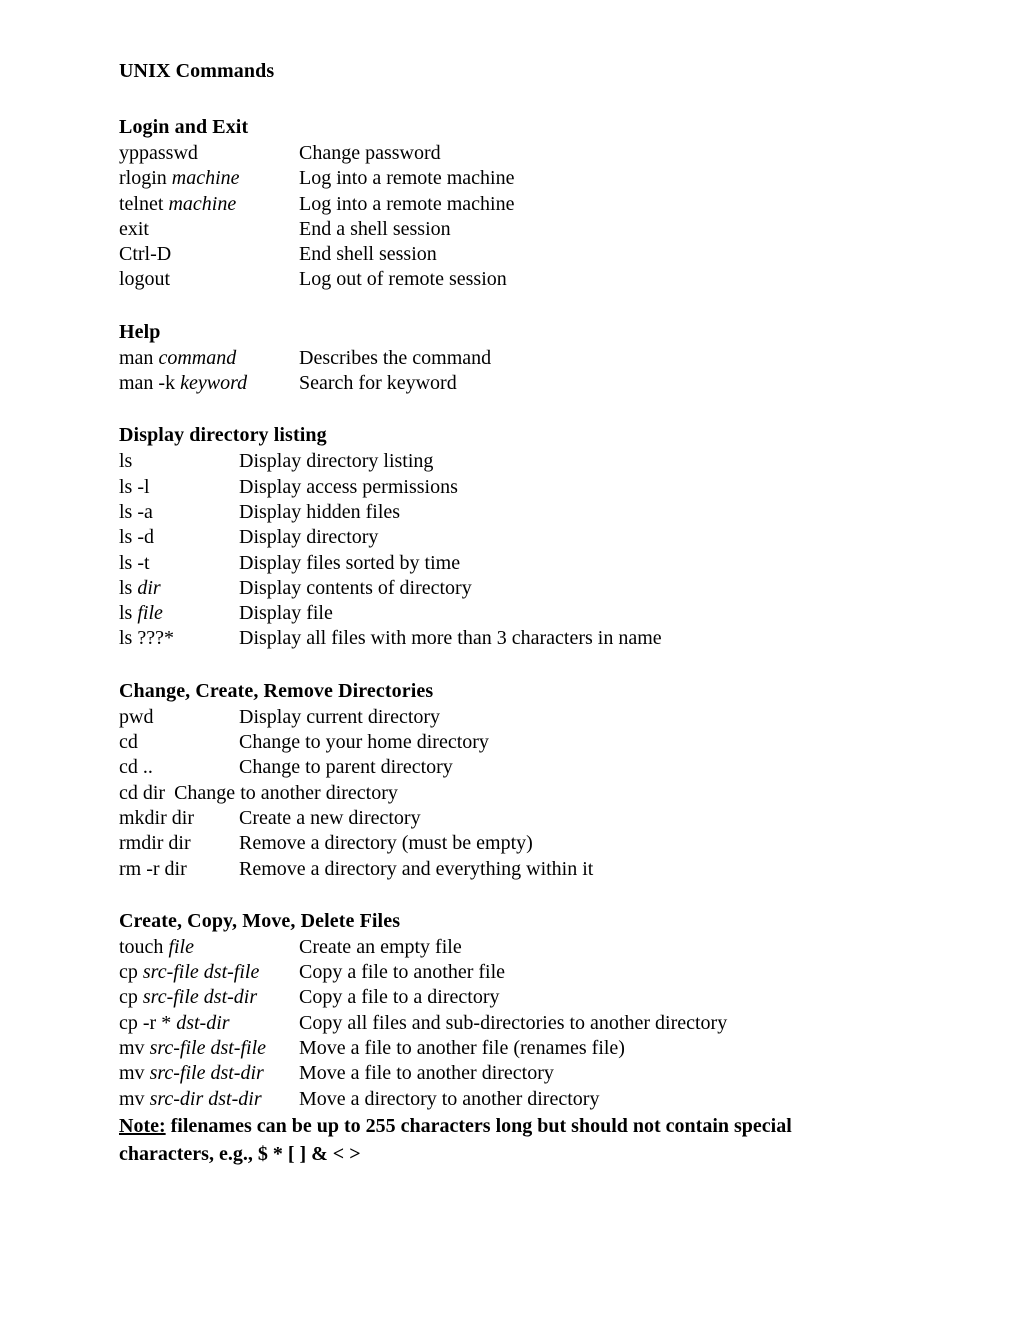  What do you see at coordinates (519, 512) in the screenshot?
I see `command-row: ls -a Display hidden files` at bounding box center [519, 512].